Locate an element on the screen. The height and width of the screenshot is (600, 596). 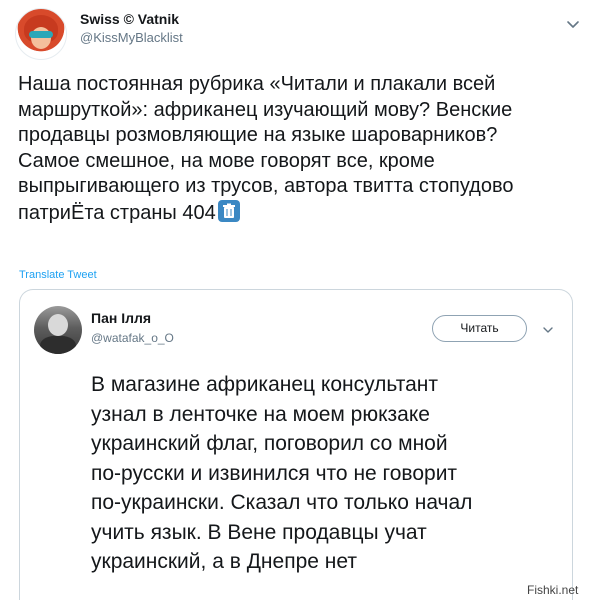
avatar-body is located at coordinates (58, 345).